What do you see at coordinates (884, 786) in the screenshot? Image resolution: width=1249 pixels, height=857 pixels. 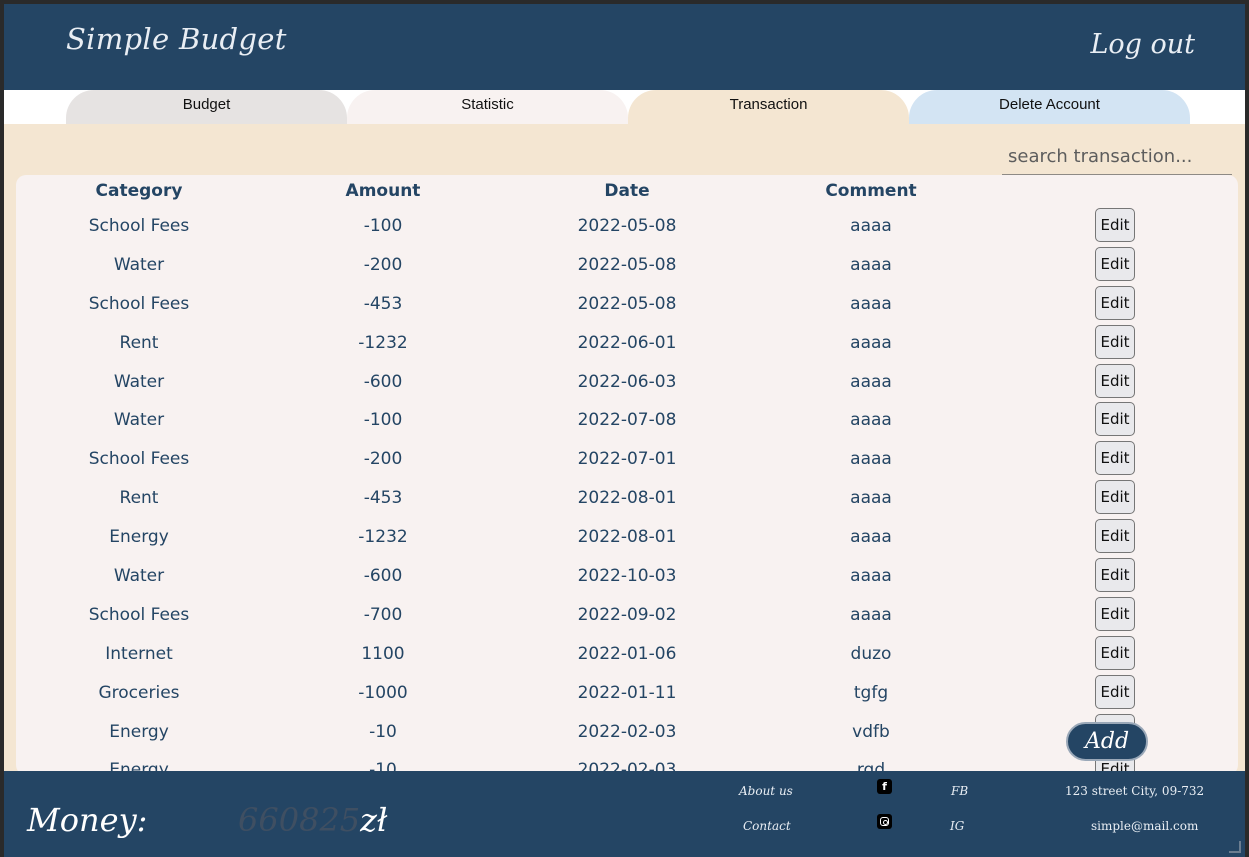 I see `facebook-icon: f` at bounding box center [884, 786].